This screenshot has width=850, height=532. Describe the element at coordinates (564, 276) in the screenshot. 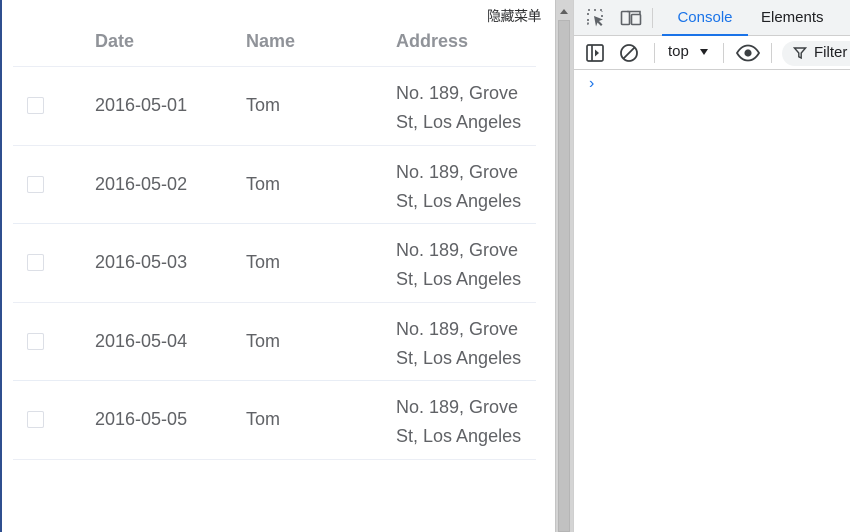

I see `scrollbar-thumb` at that location.